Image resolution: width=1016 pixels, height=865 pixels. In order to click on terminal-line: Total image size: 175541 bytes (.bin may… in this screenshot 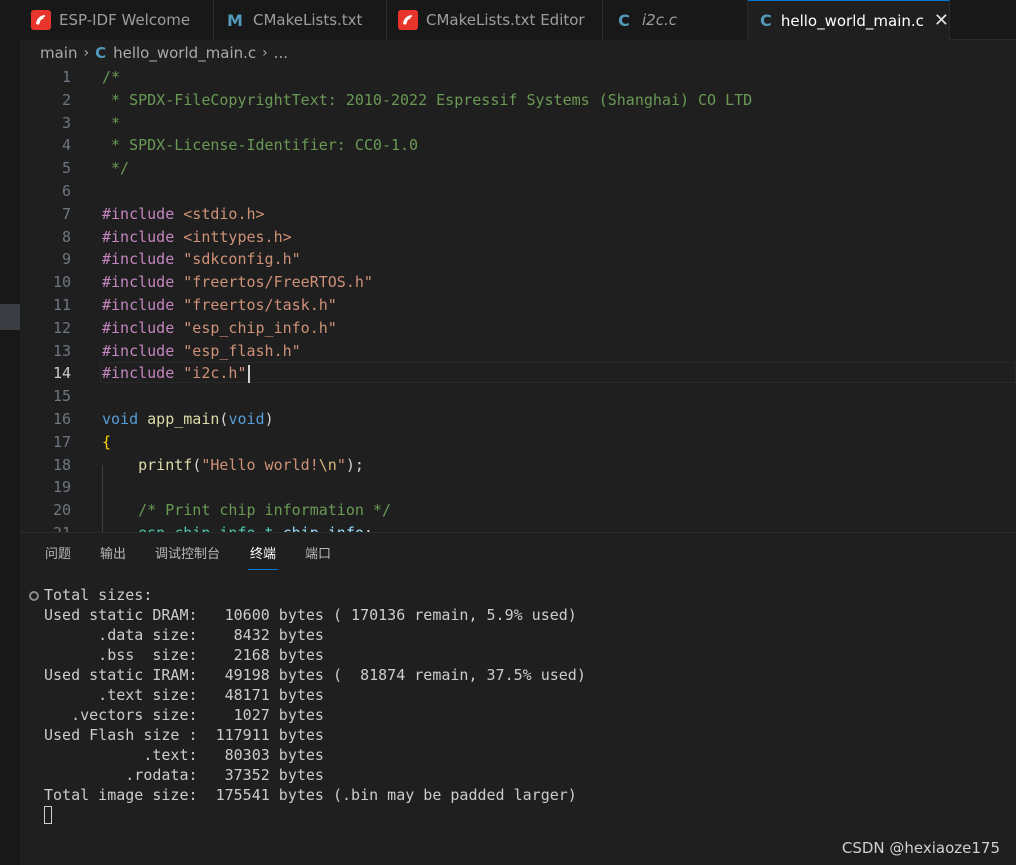, I will do `click(310, 795)`.